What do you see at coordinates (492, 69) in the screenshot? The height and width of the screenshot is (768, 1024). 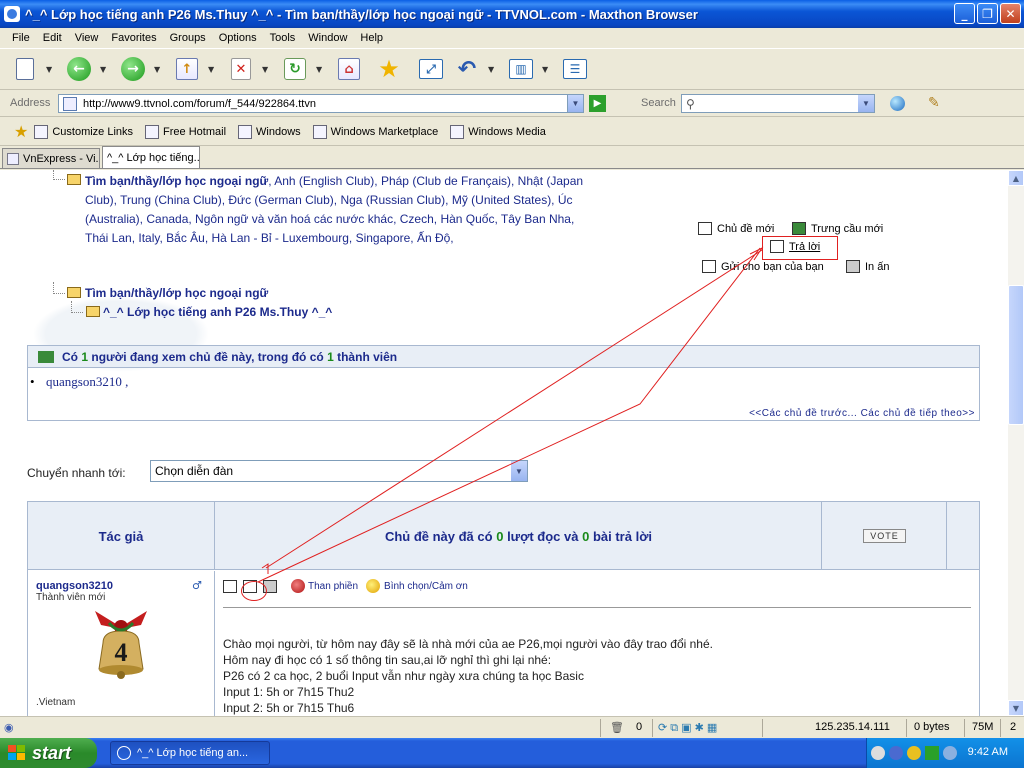 I see `undo-dropdown-icon: ▼` at bounding box center [492, 69].